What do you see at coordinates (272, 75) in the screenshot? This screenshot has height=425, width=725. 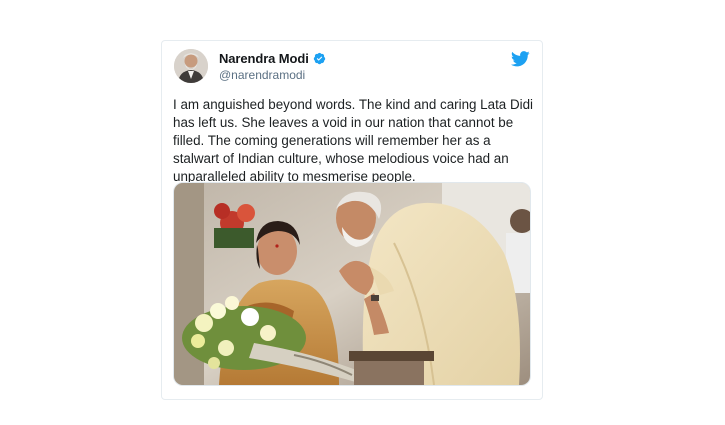 I see `author-handle: @narendramodi` at bounding box center [272, 75].